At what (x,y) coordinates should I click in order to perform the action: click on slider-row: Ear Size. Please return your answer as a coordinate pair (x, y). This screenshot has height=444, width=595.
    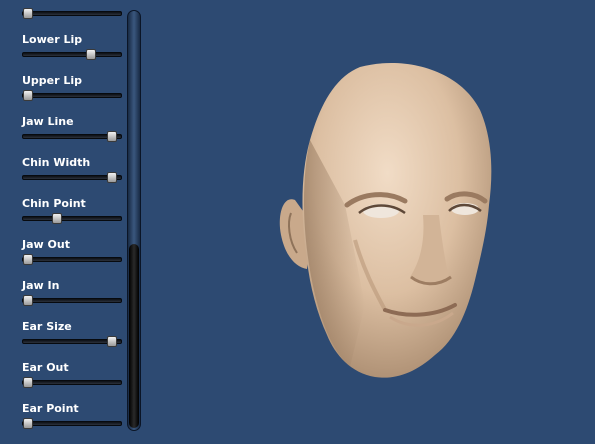
    Looking at the image, I should click on (62, 340).